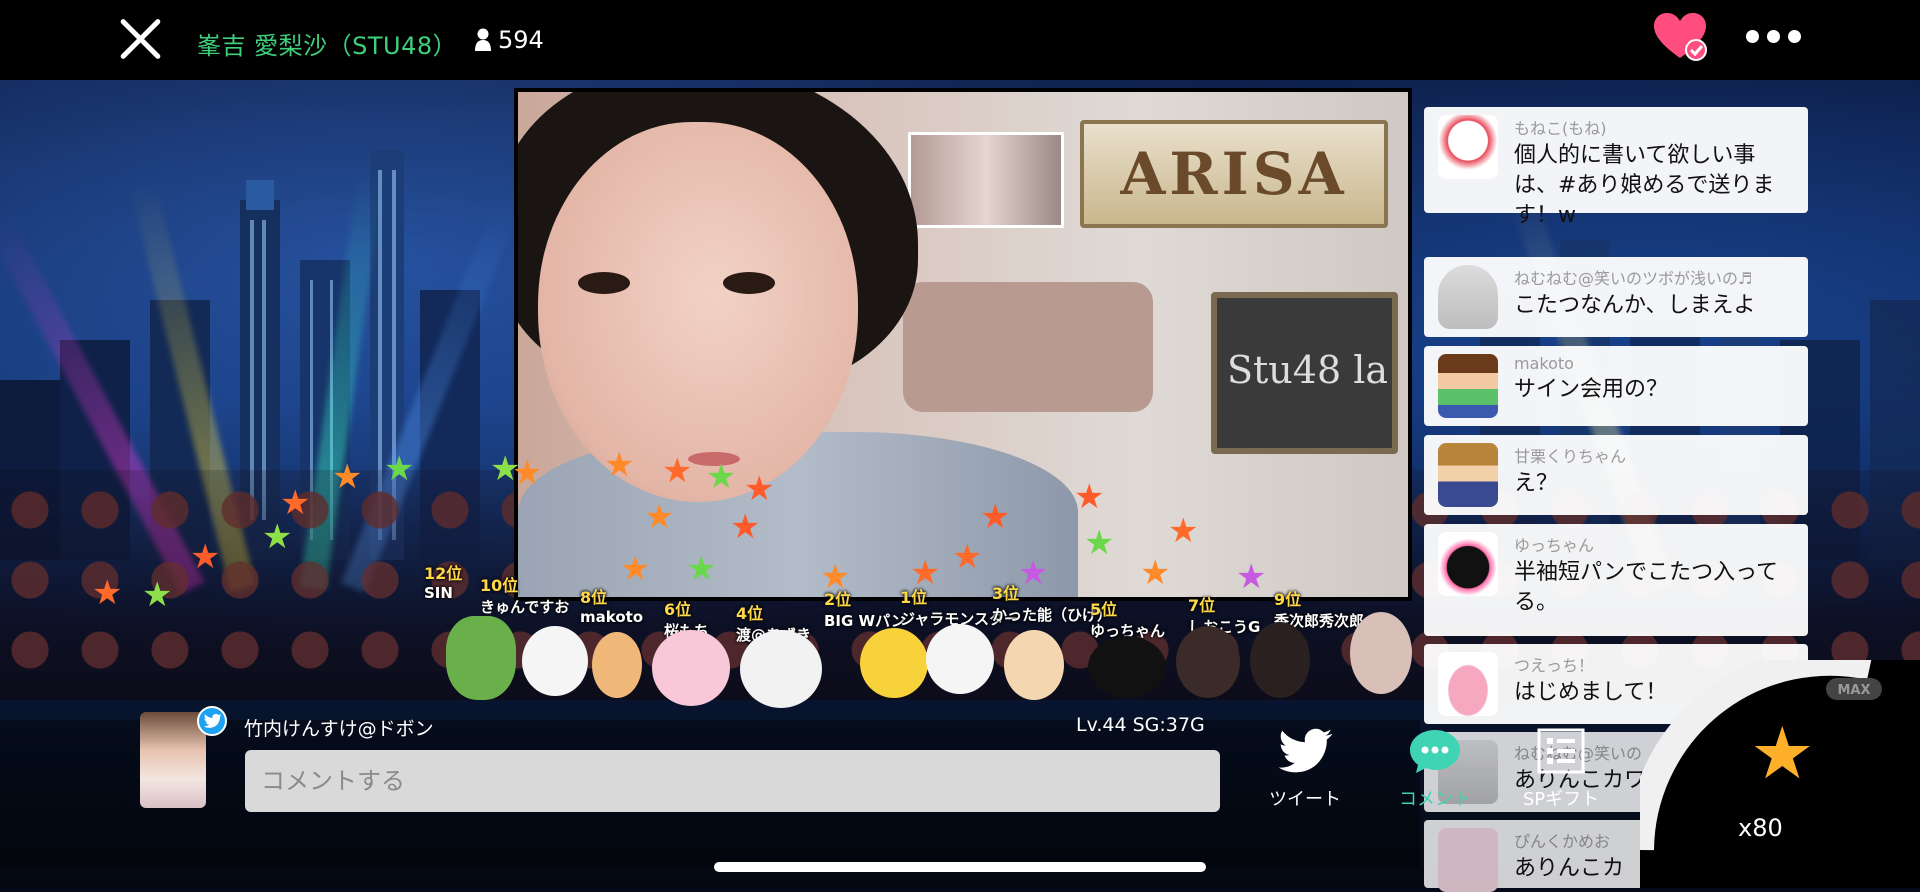 Image resolution: width=1920 pixels, height=892 pixels. What do you see at coordinates (141, 39) in the screenshot?
I see `close-icon` at bounding box center [141, 39].